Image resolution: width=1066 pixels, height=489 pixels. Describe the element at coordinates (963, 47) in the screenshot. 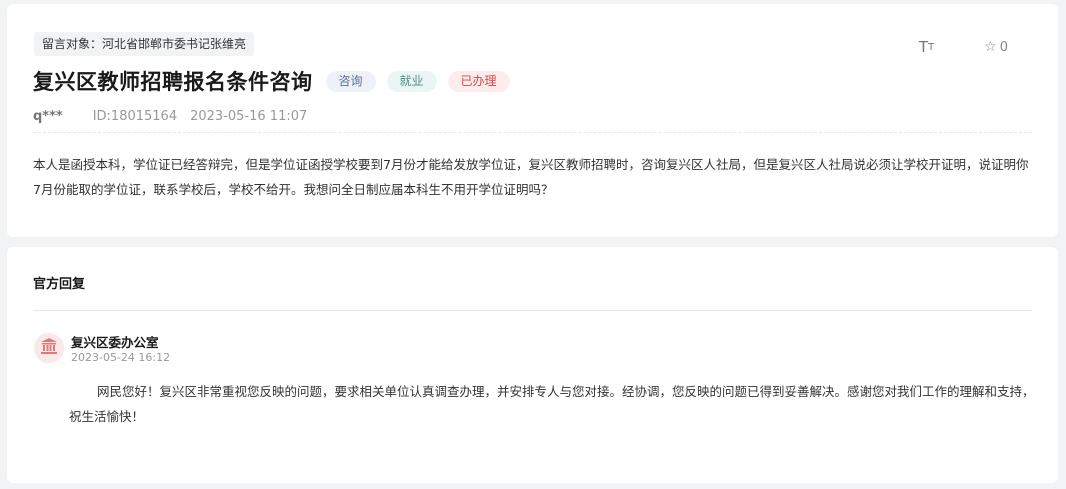

I see `toolbar: TT ☆ 0` at that location.